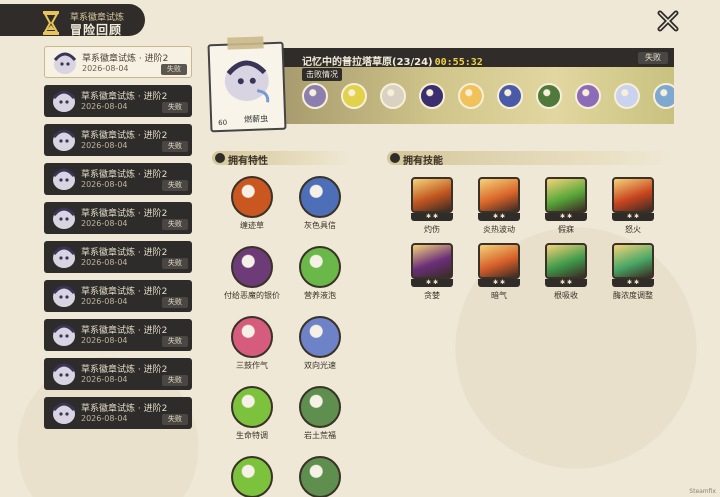 Image resolution: width=720 pixels, height=497 pixels. I want to click on bullet-icon, so click(220, 158).